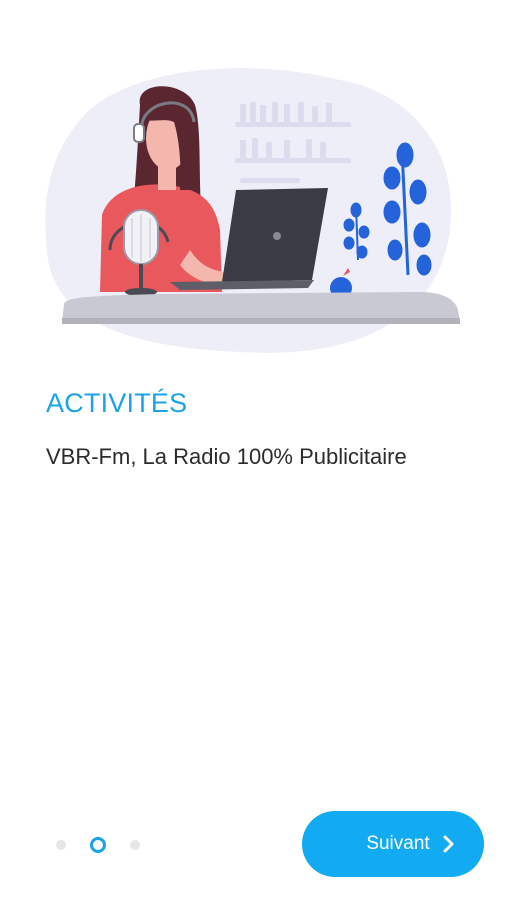 The image size is (506, 900). I want to click on page-title: ACTIVITÉS, so click(117, 403).